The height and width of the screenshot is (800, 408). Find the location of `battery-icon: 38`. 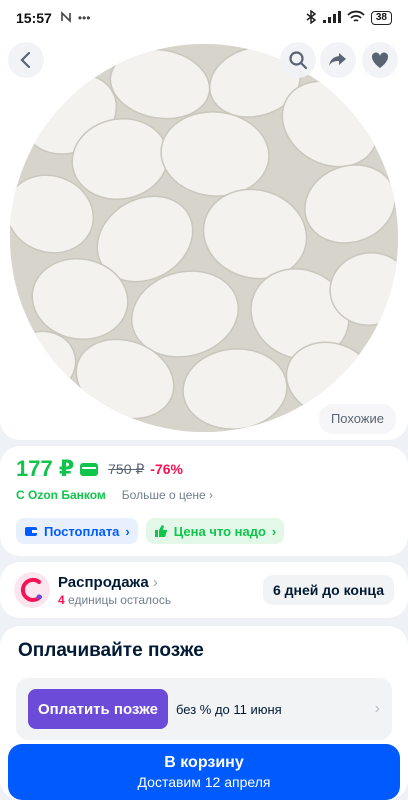

battery-icon: 38 is located at coordinates (381, 18).